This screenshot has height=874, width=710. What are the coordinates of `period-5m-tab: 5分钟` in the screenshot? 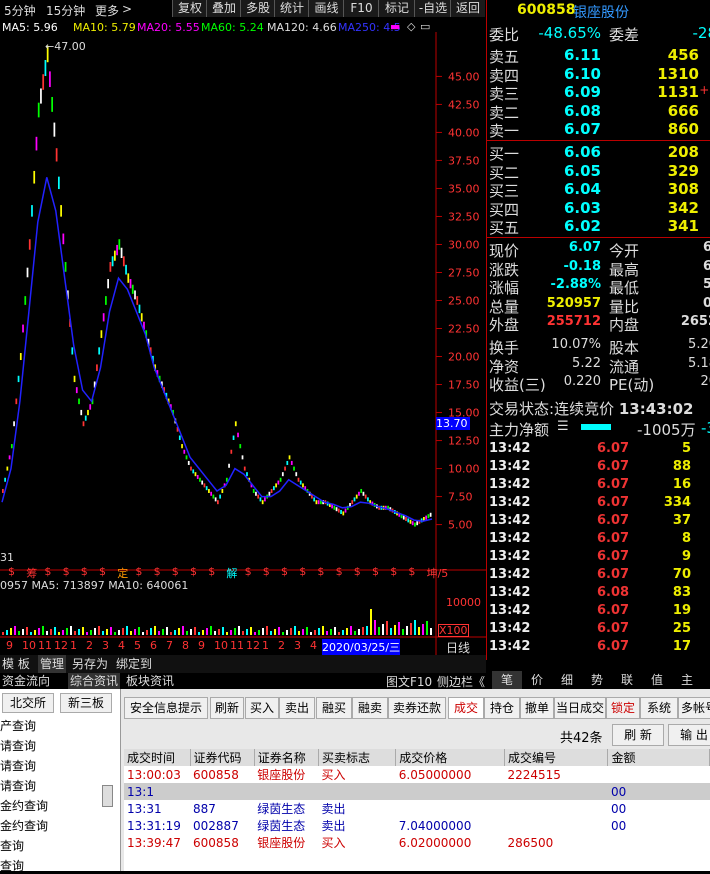 It's located at (20, 10).